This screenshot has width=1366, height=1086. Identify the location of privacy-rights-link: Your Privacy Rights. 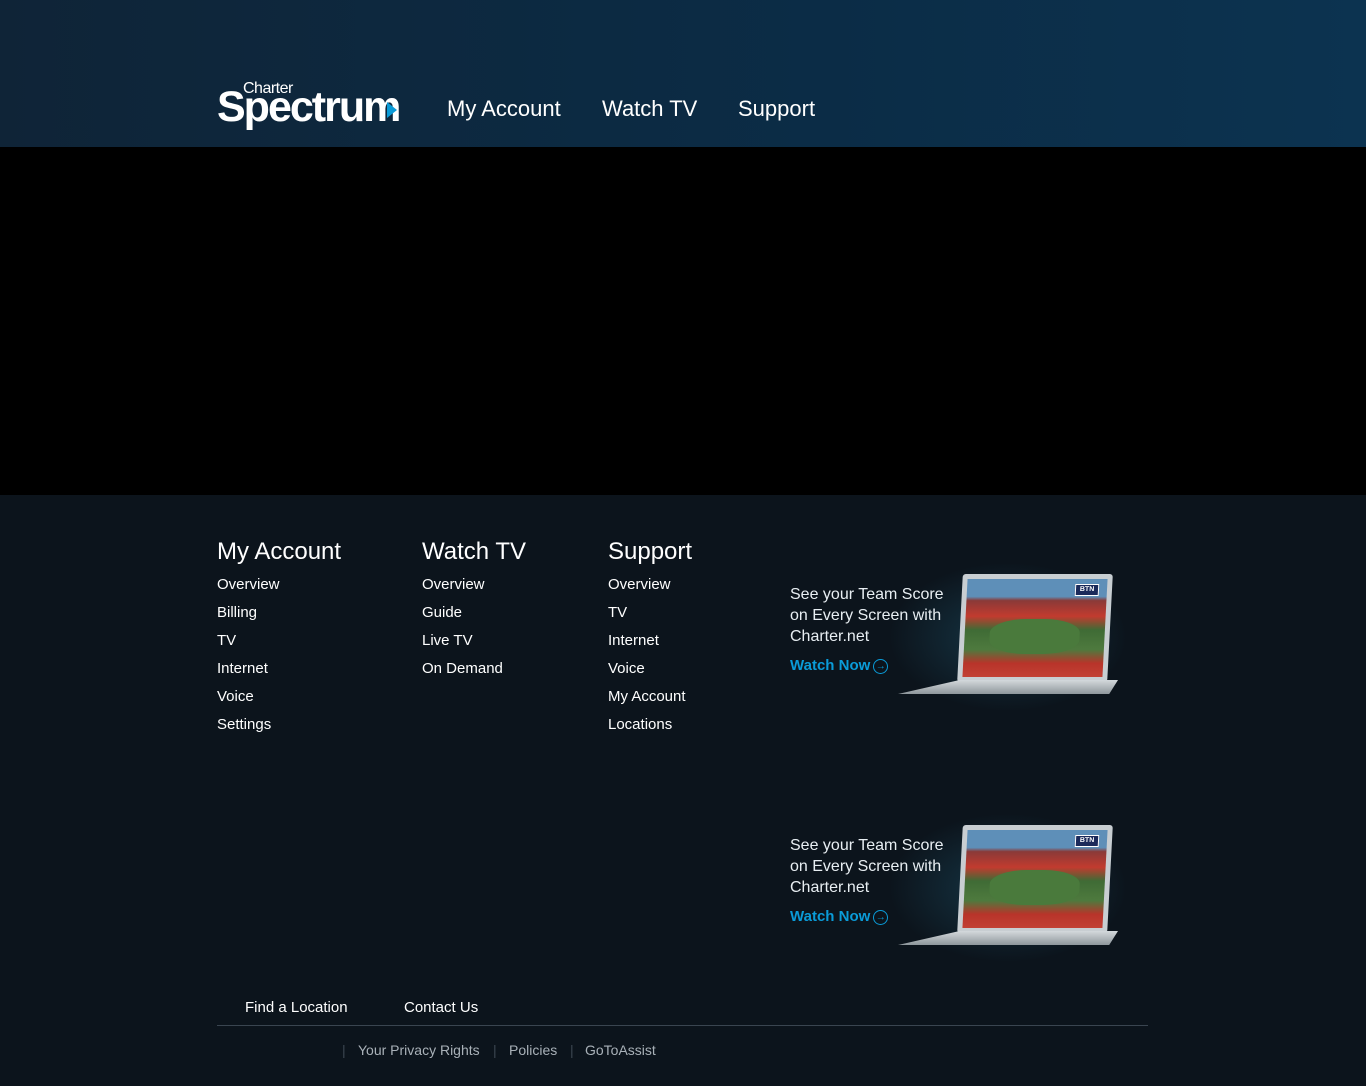
(419, 1050).